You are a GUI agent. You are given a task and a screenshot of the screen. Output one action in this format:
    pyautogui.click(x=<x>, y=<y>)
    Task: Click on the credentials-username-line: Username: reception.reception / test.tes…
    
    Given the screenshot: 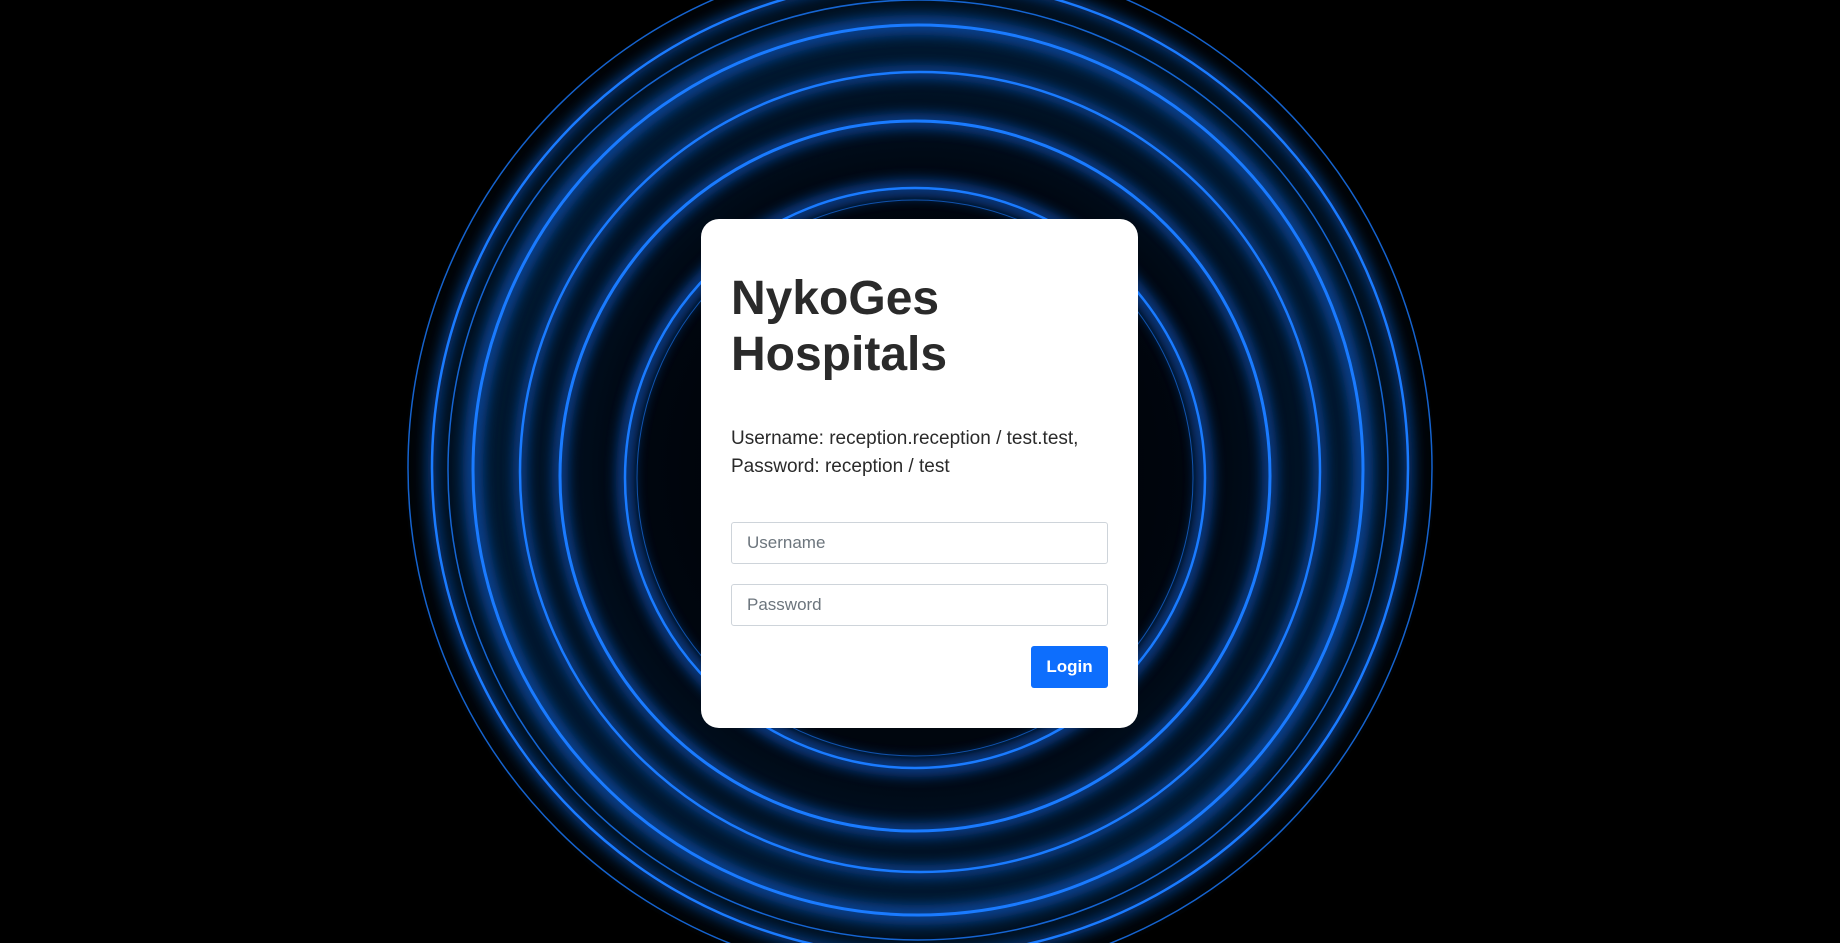 What is the action you would take?
    pyautogui.click(x=905, y=438)
    